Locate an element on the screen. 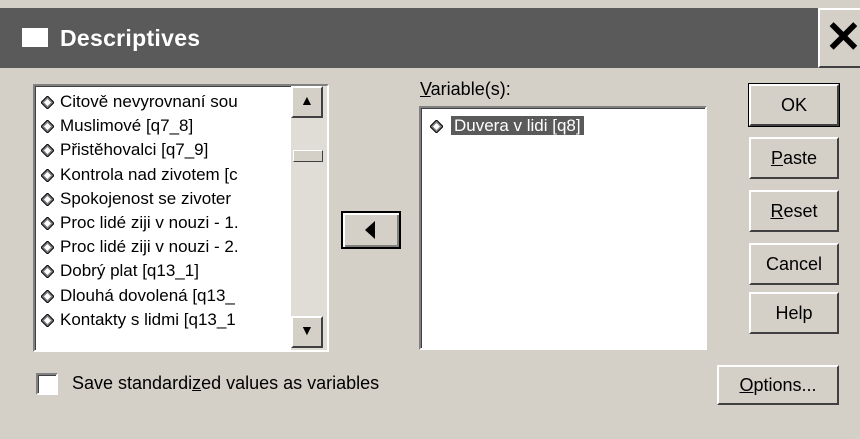  save-standardized-checkbox is located at coordinates (47, 384).